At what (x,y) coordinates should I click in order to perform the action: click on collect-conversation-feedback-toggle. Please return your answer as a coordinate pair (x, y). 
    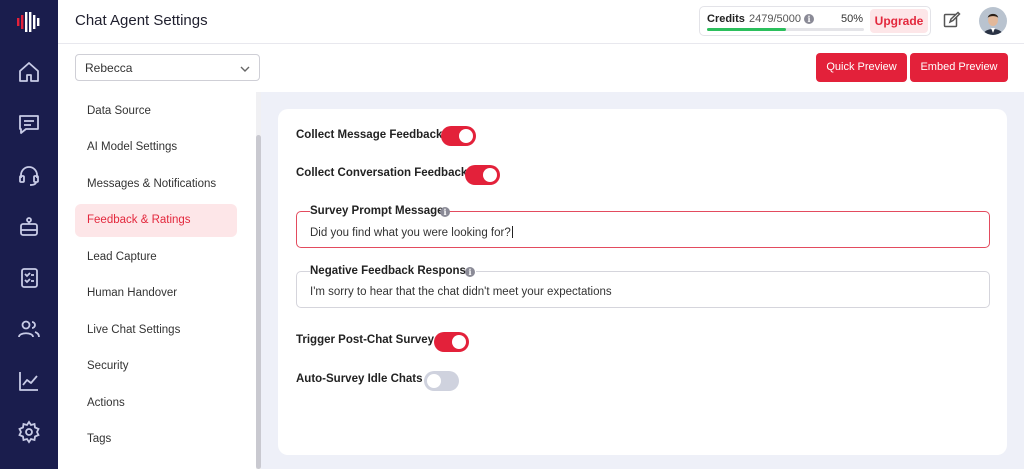
    Looking at the image, I should click on (482, 175).